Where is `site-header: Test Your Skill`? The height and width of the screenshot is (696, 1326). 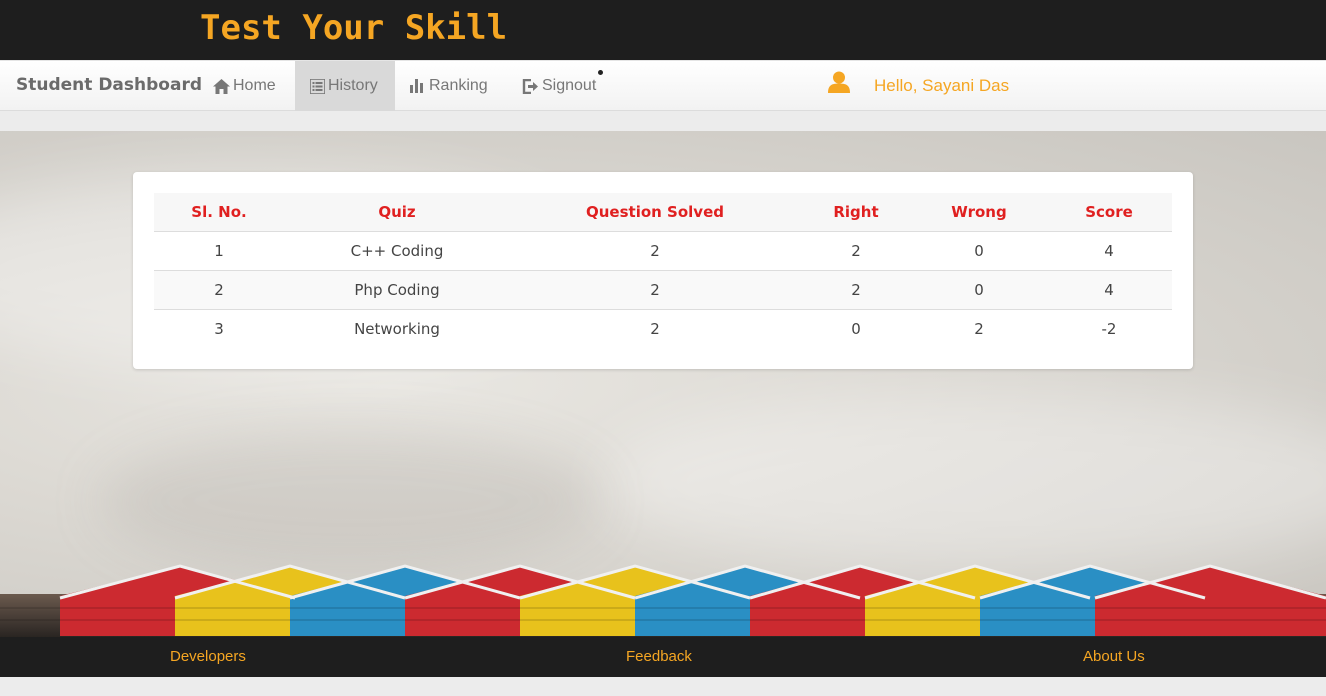
site-header: Test Your Skill is located at coordinates (663, 30).